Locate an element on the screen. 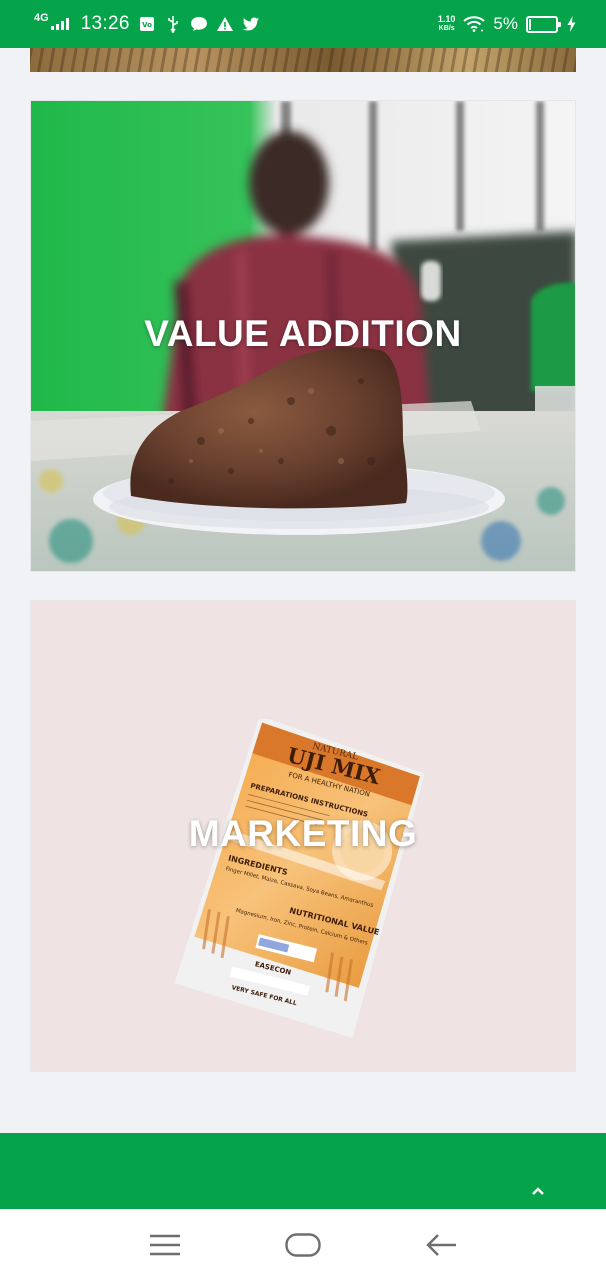 Image resolution: width=606 pixels, height=1280 pixels. status-bar: 4G 13:26 Vo 1.10 KB/s 5% is located at coordinates (303, 24).